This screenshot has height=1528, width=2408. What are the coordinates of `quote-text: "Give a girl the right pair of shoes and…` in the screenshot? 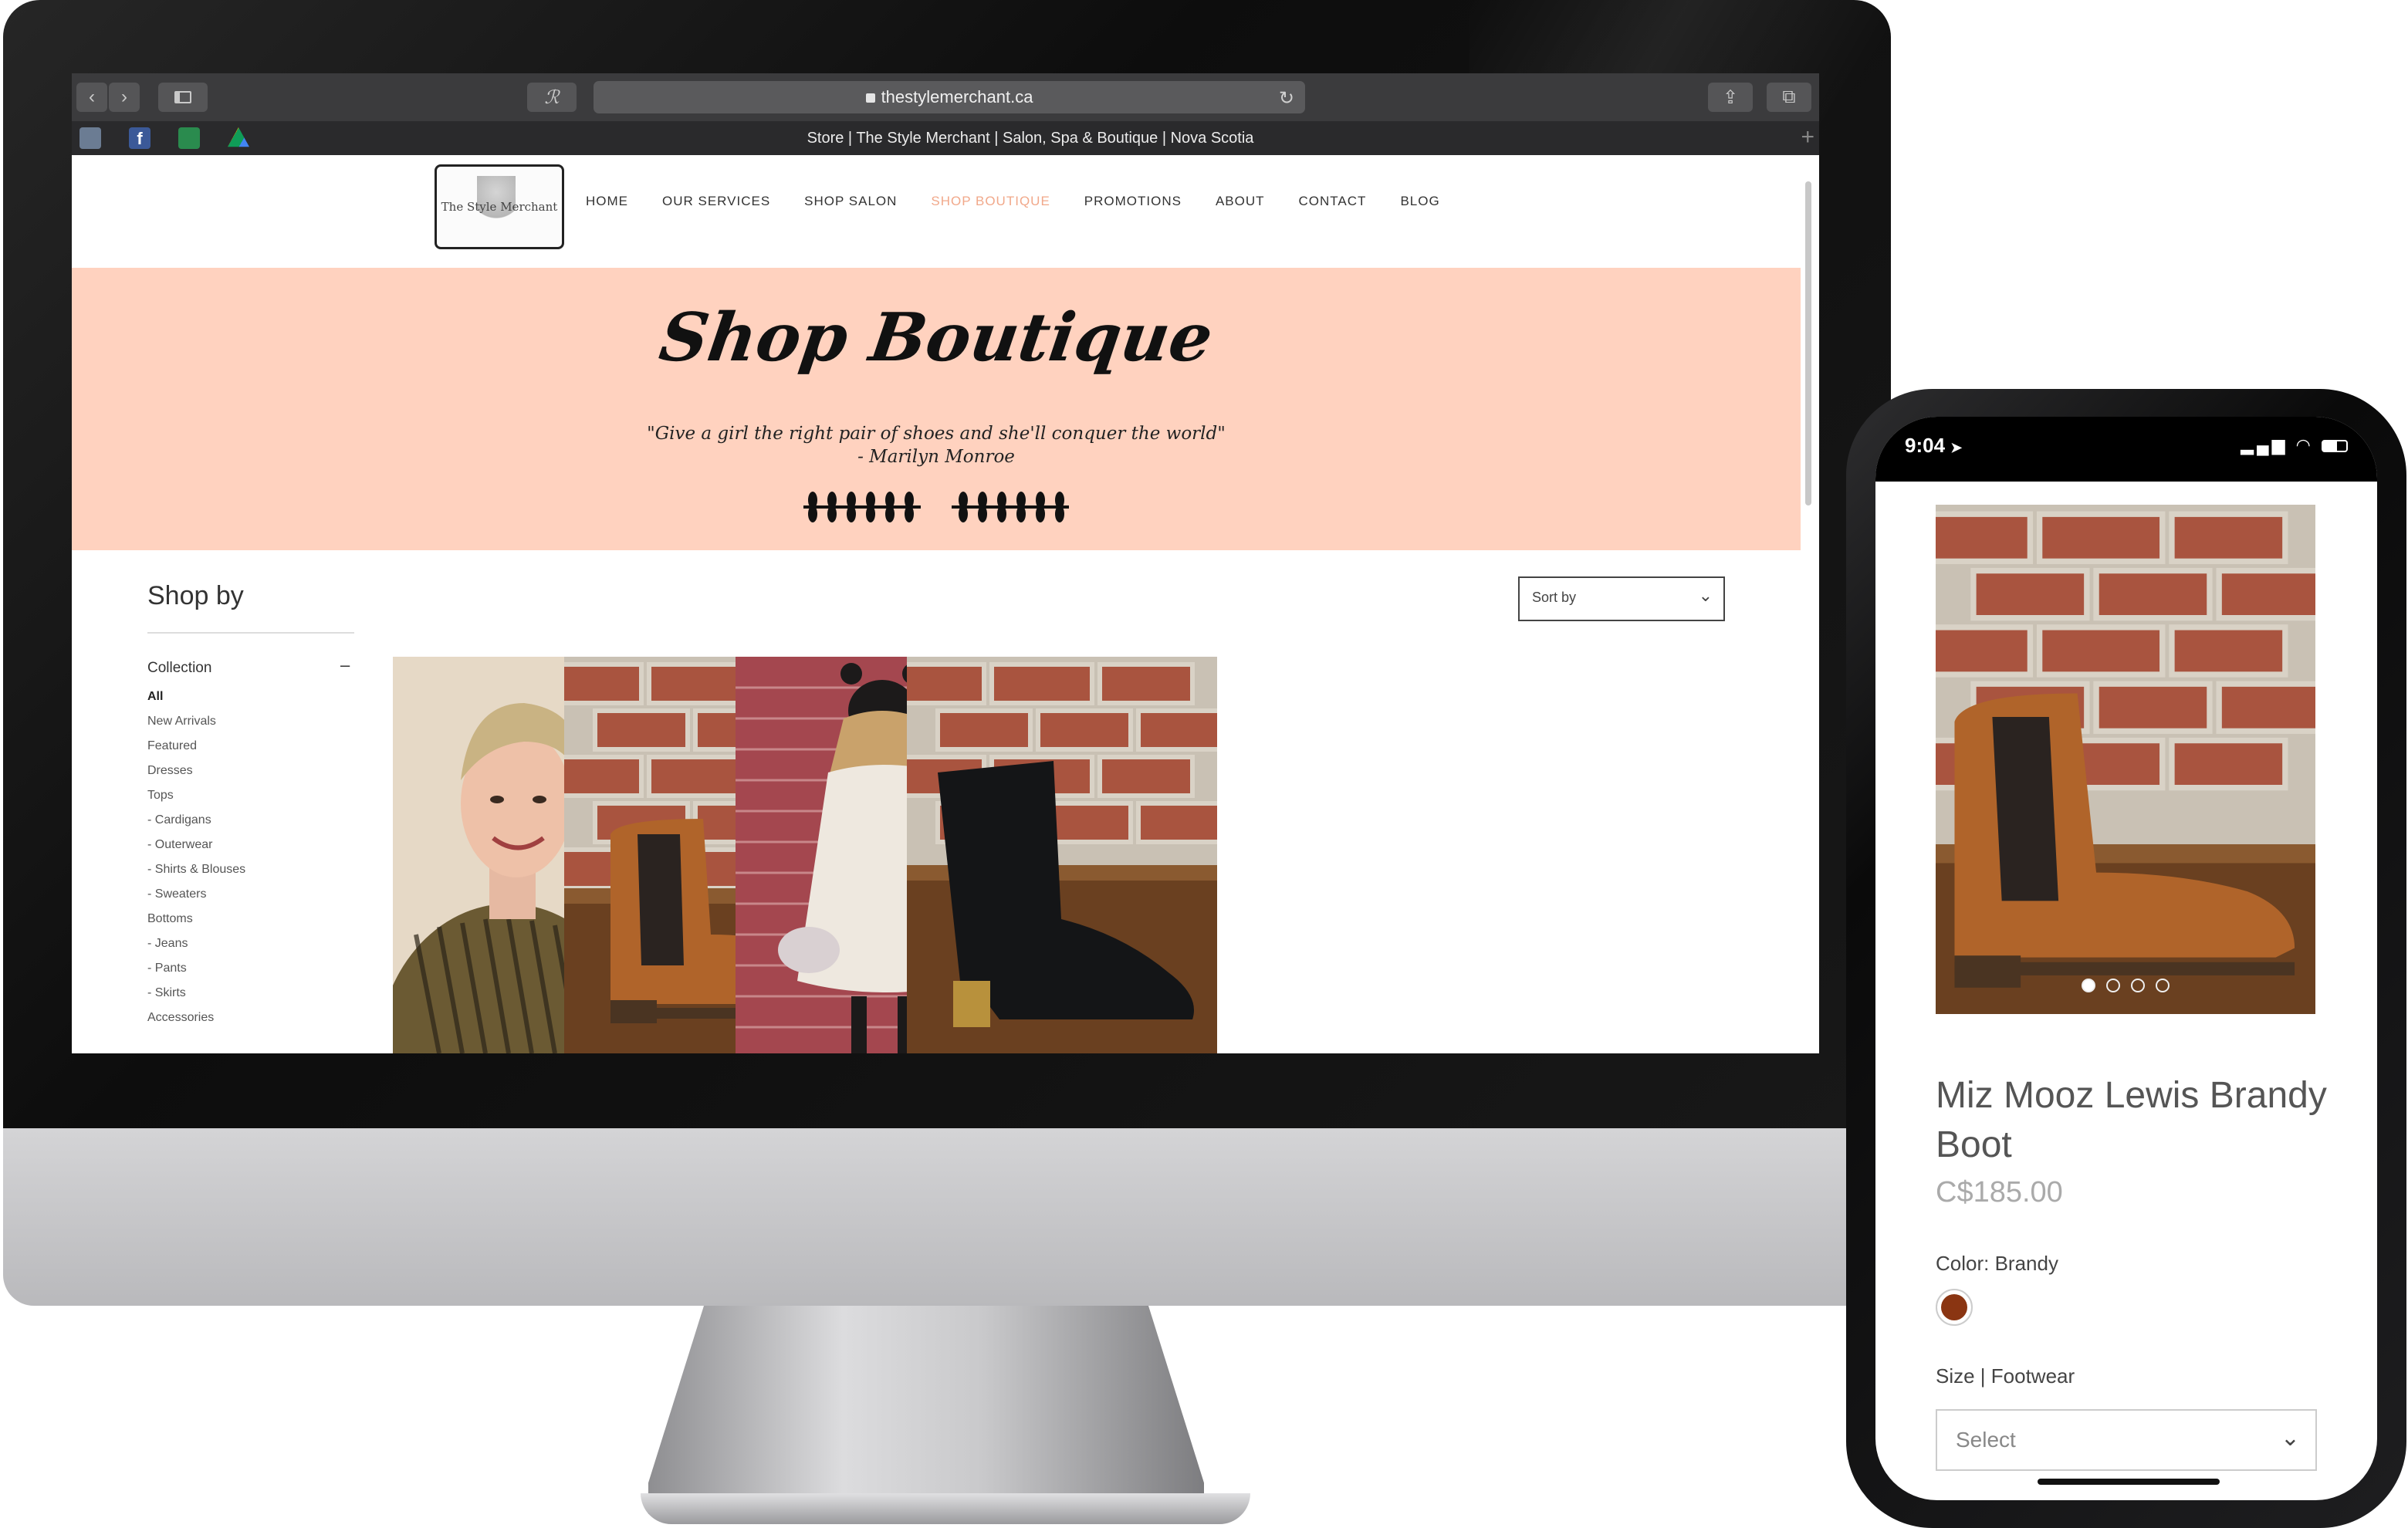 It's located at (937, 434).